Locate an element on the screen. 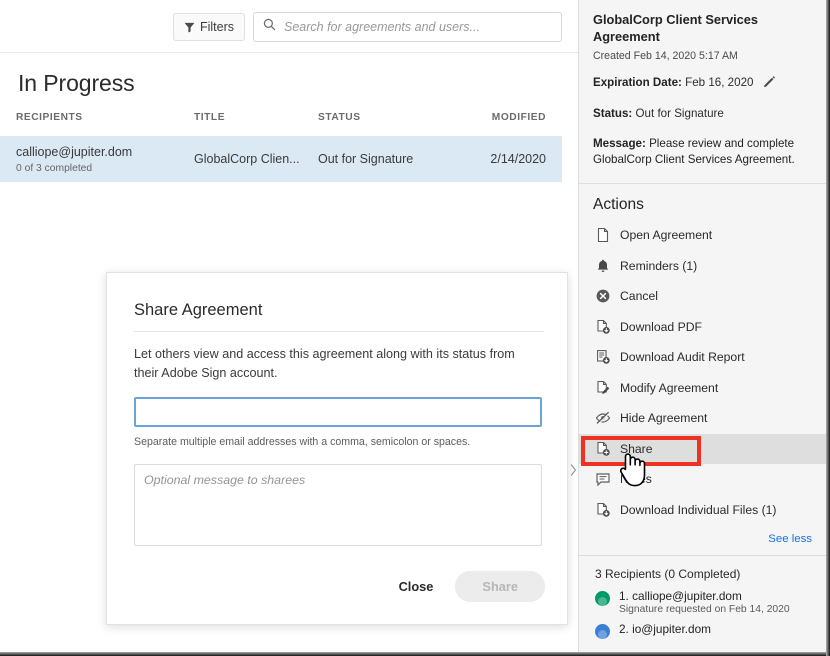  action-label: Cancel is located at coordinates (639, 296).